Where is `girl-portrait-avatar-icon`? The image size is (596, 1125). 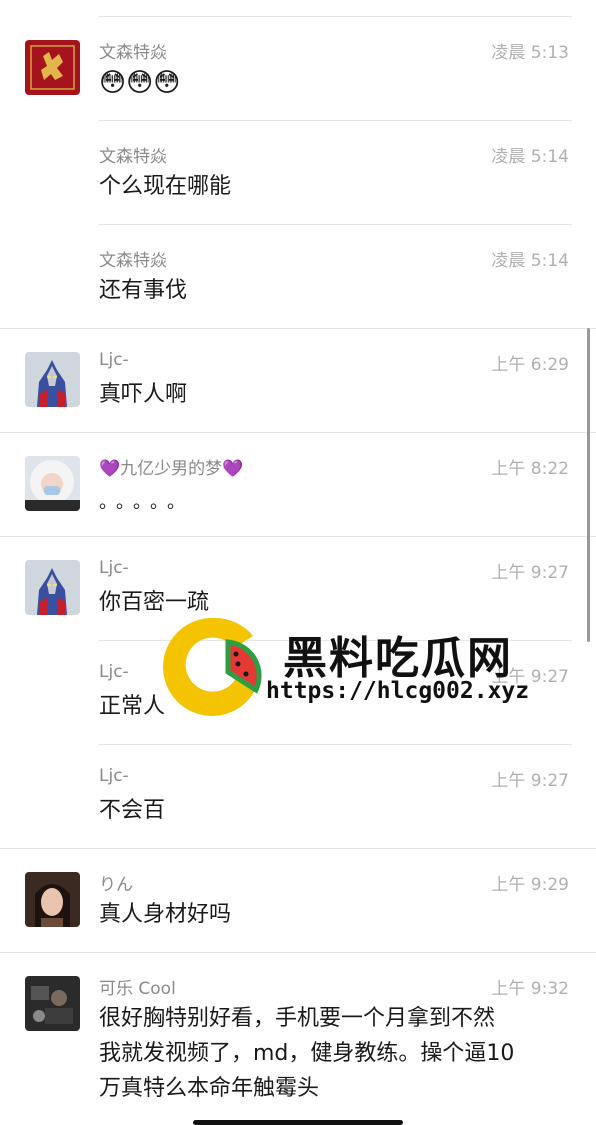
girl-portrait-avatar-icon is located at coordinates (52, 899).